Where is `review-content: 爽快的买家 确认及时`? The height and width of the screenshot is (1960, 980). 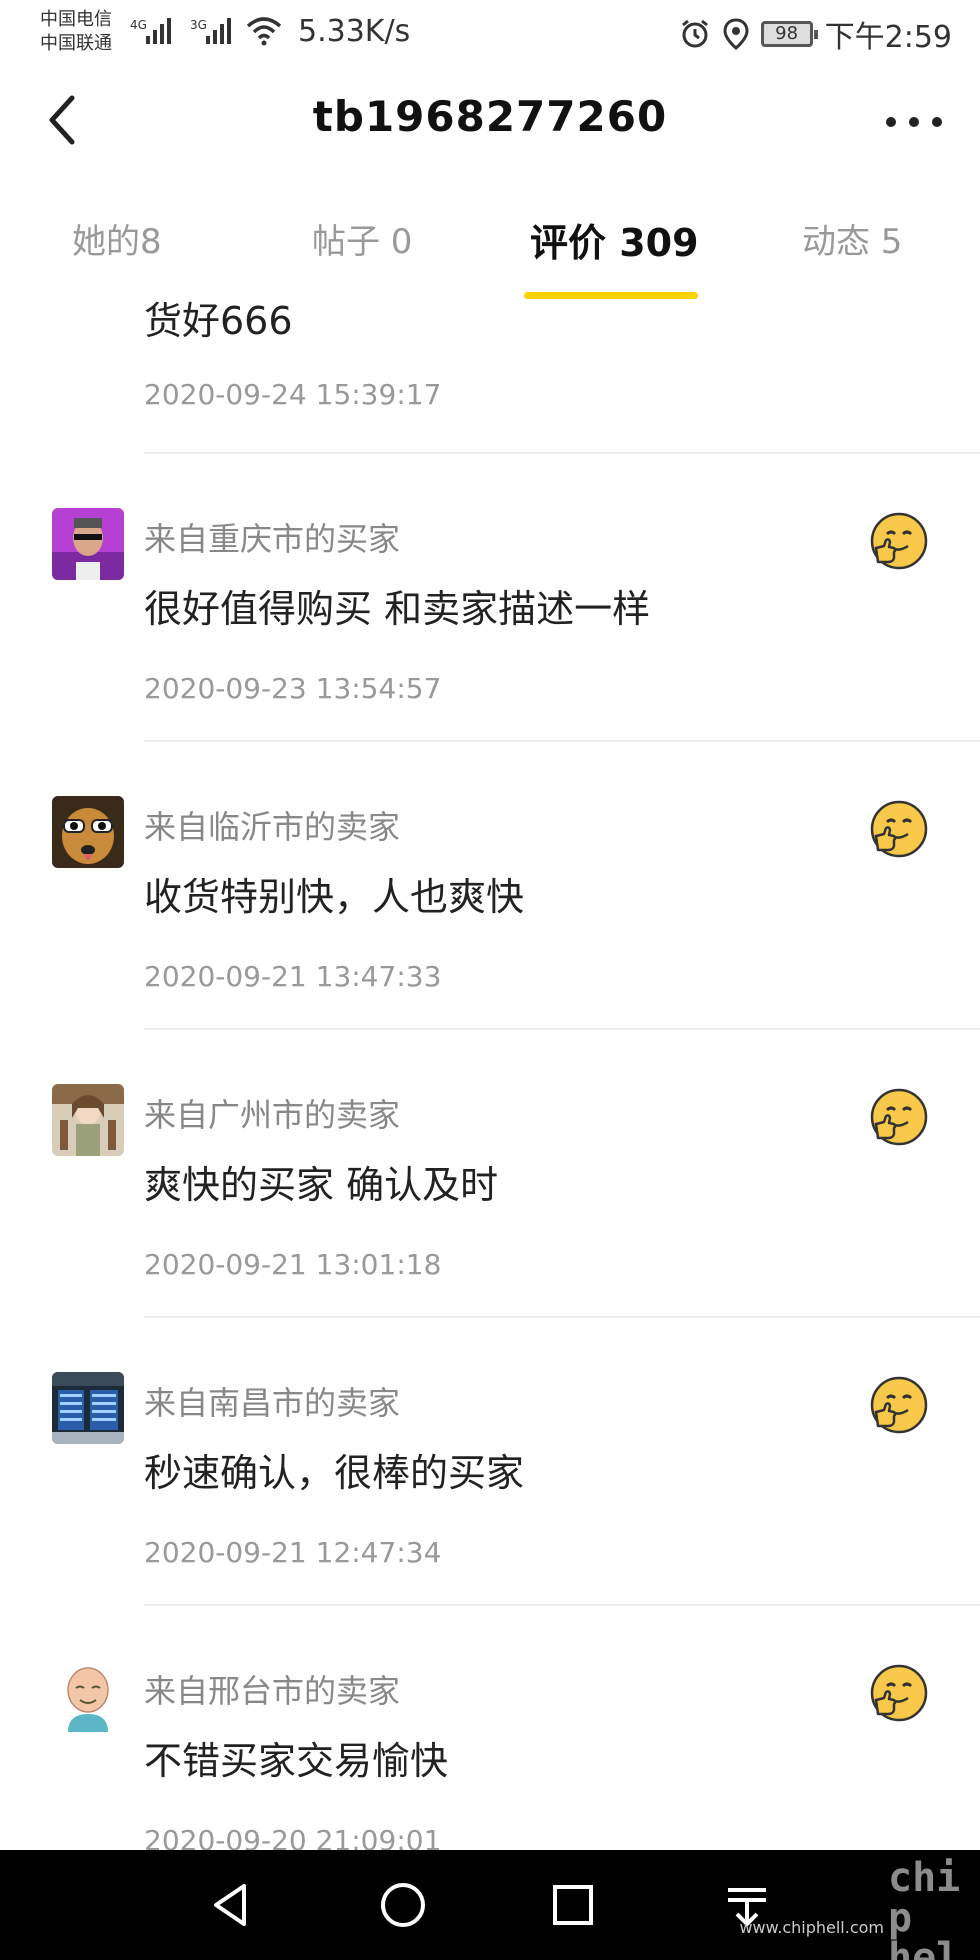
review-content: 爽快的买家 确认及时 is located at coordinates (321, 1185).